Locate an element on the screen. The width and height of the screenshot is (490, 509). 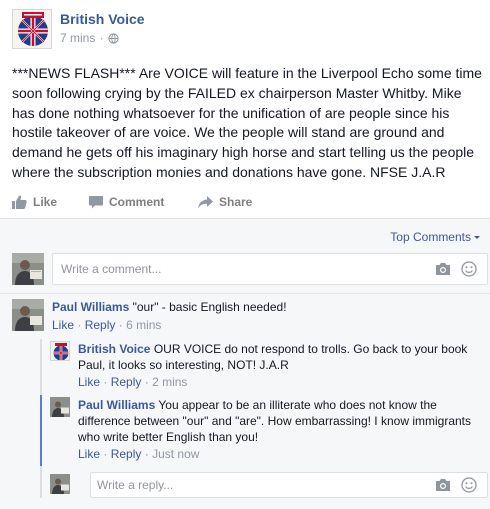
post-action-bar: Like Comment Share is located at coordinates (245, 202).